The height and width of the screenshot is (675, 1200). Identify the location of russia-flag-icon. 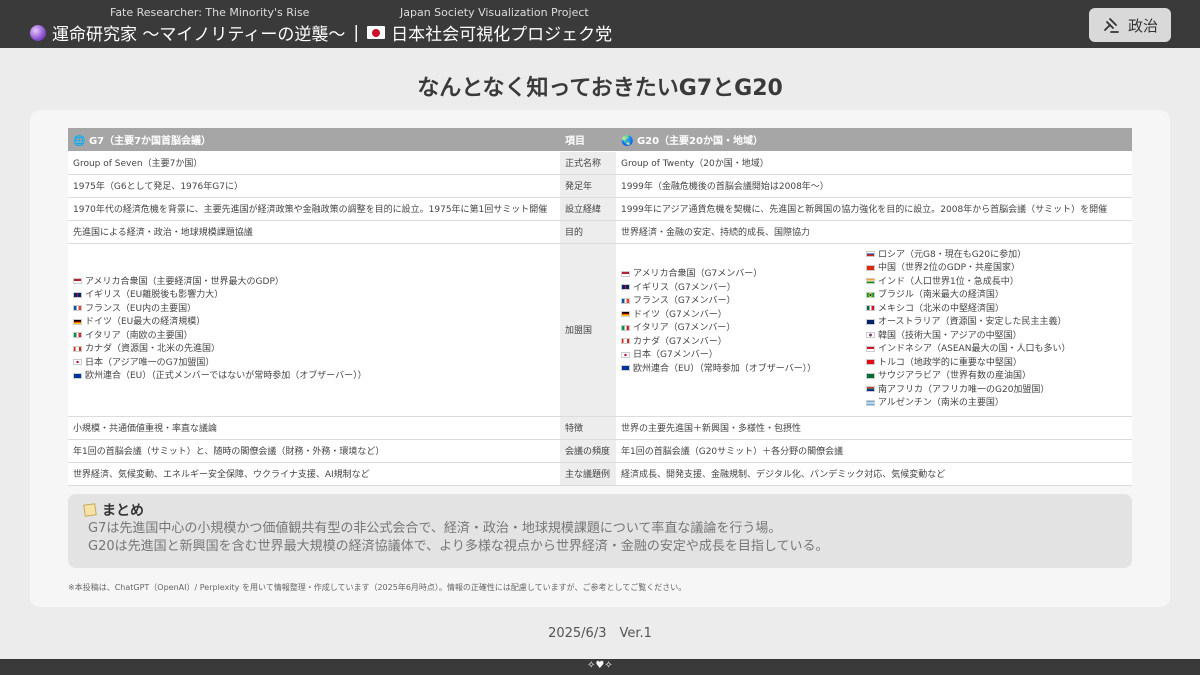
(870, 254).